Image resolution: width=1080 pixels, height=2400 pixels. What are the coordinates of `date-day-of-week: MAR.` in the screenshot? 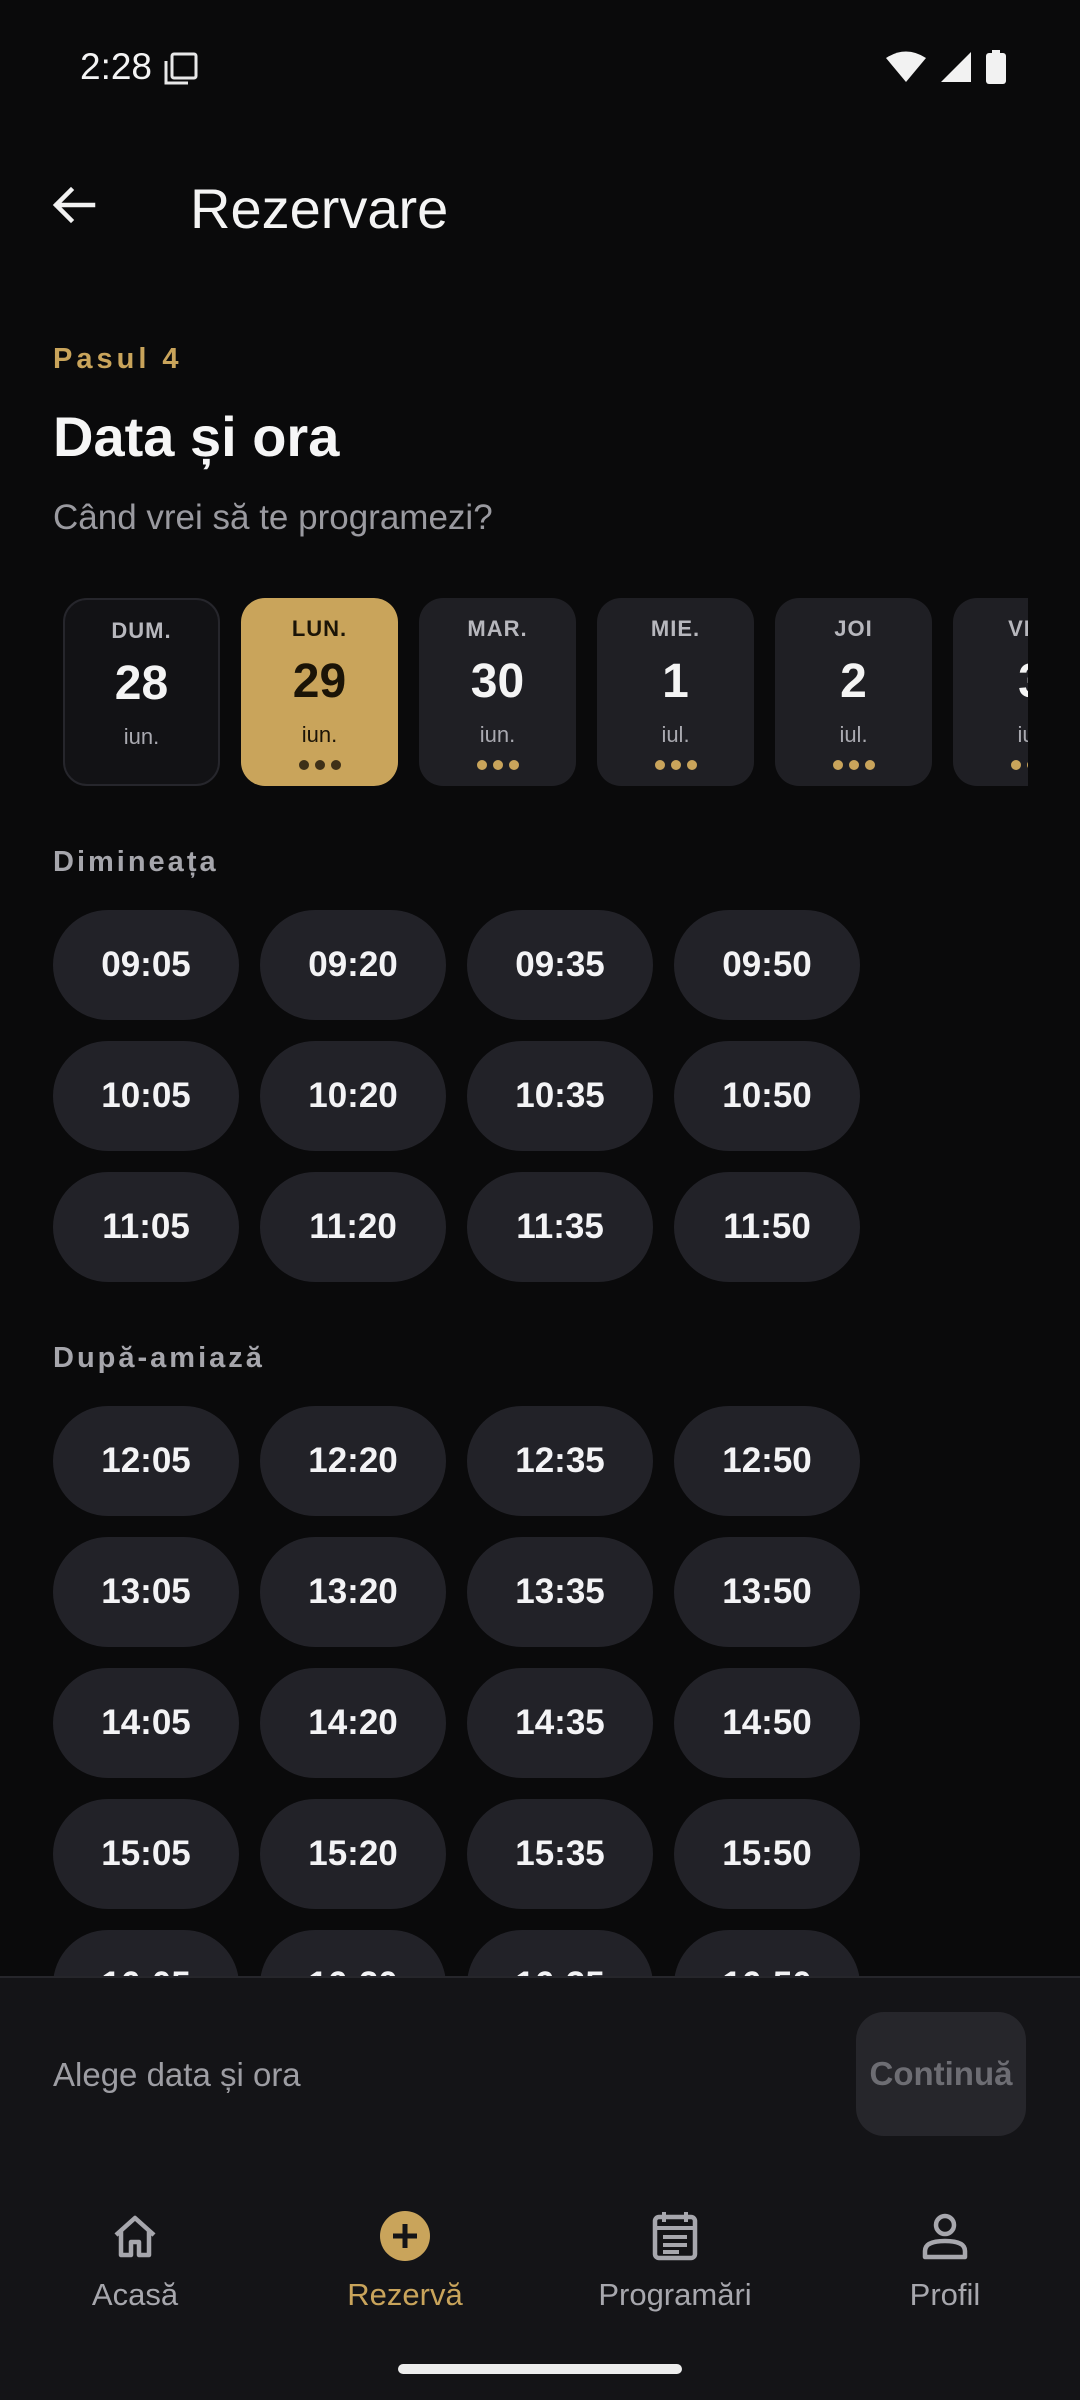 It's located at (497, 628).